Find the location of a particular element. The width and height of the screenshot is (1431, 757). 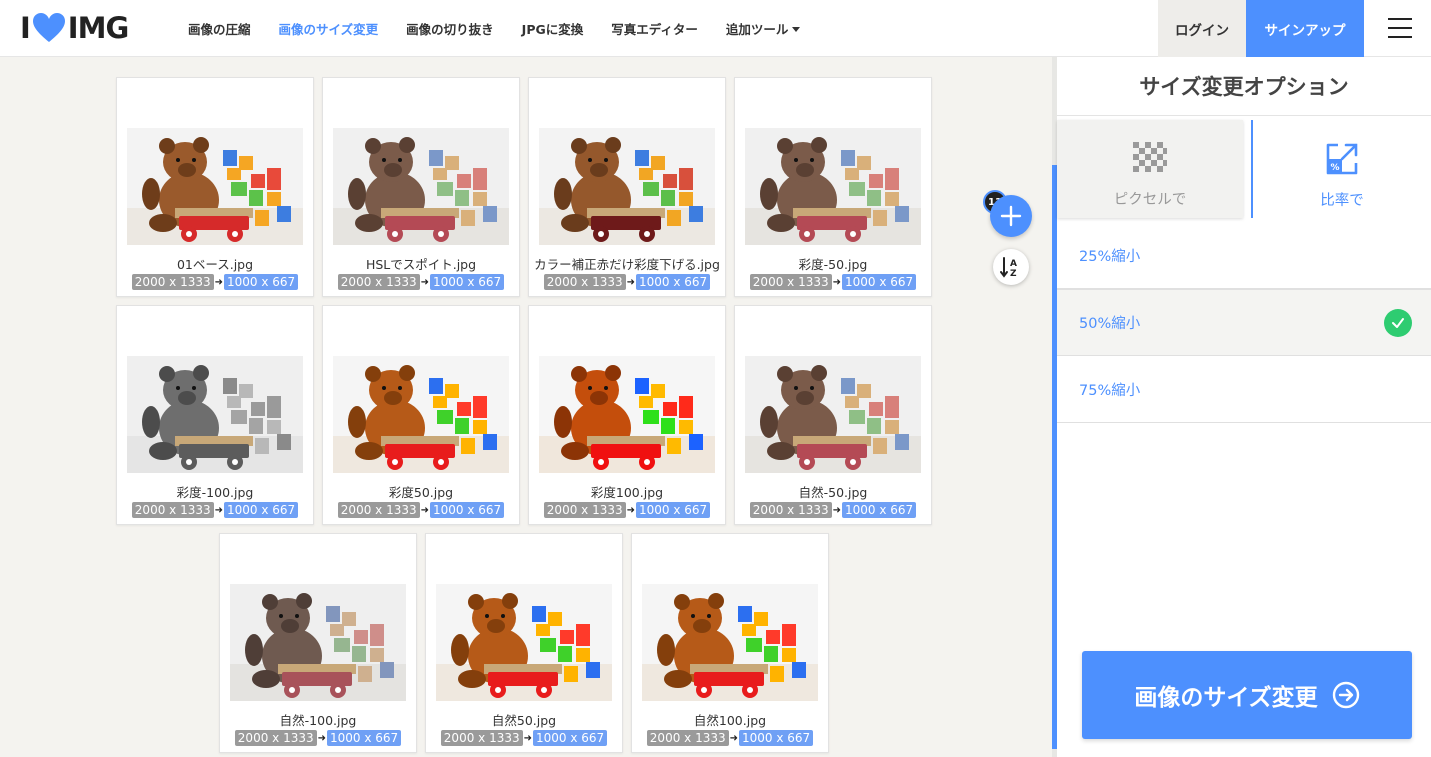

login-button: ログイン is located at coordinates (1202, 28).